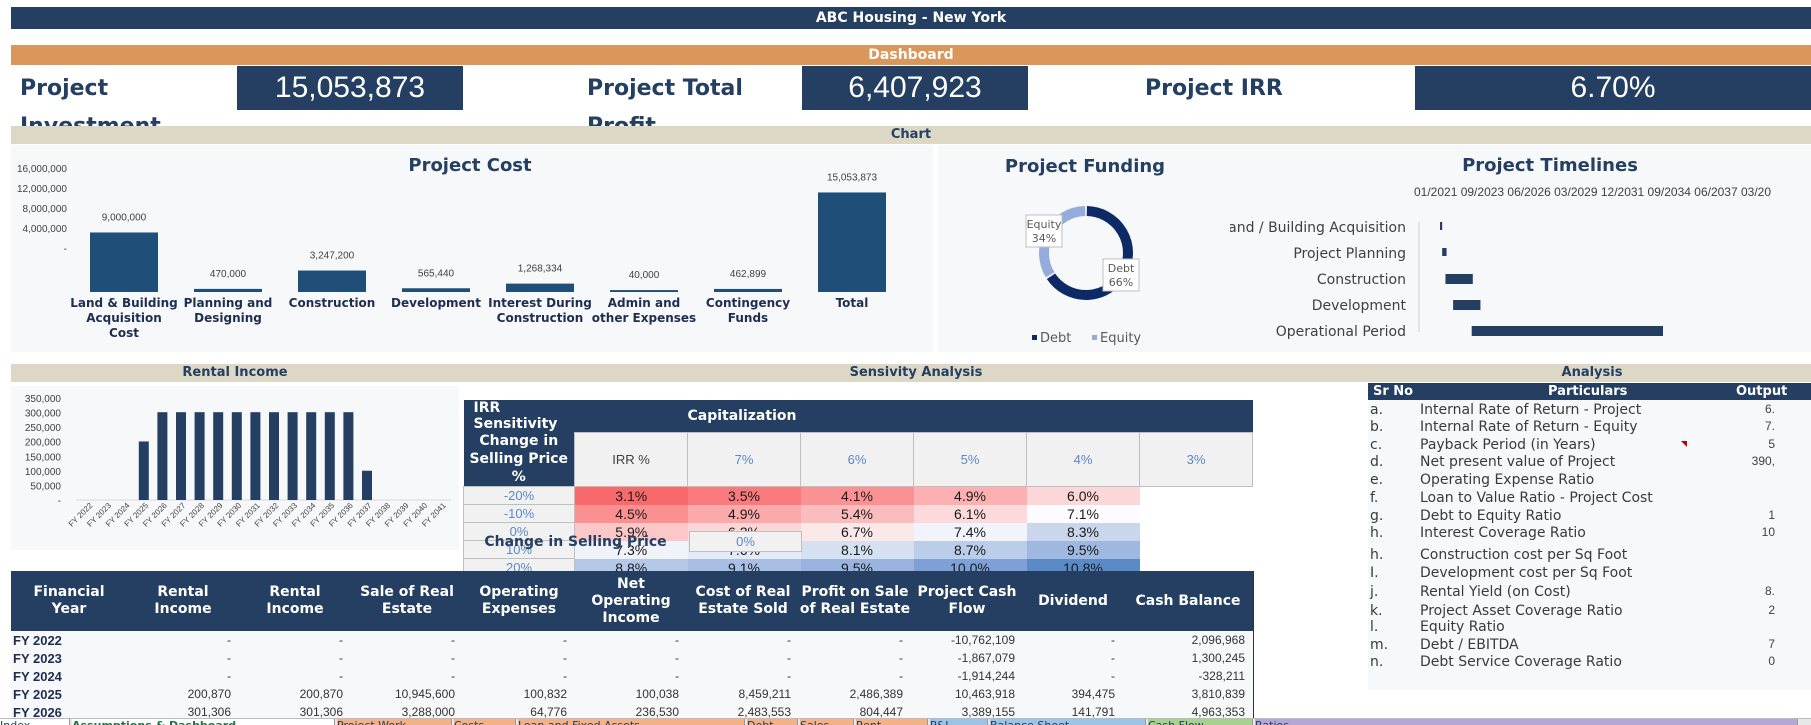 This screenshot has width=1811, height=725. I want to click on analysis-output: 7., so click(1769, 426).